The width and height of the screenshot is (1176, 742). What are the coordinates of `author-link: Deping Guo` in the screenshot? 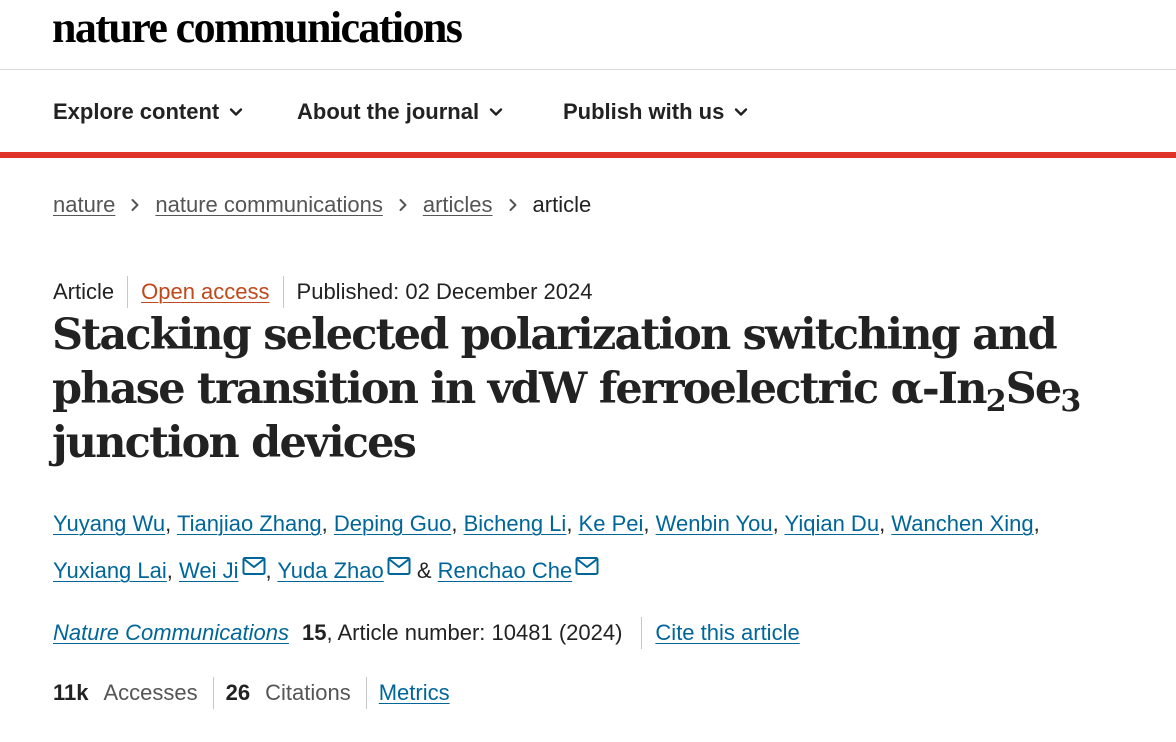 It's located at (392, 523).